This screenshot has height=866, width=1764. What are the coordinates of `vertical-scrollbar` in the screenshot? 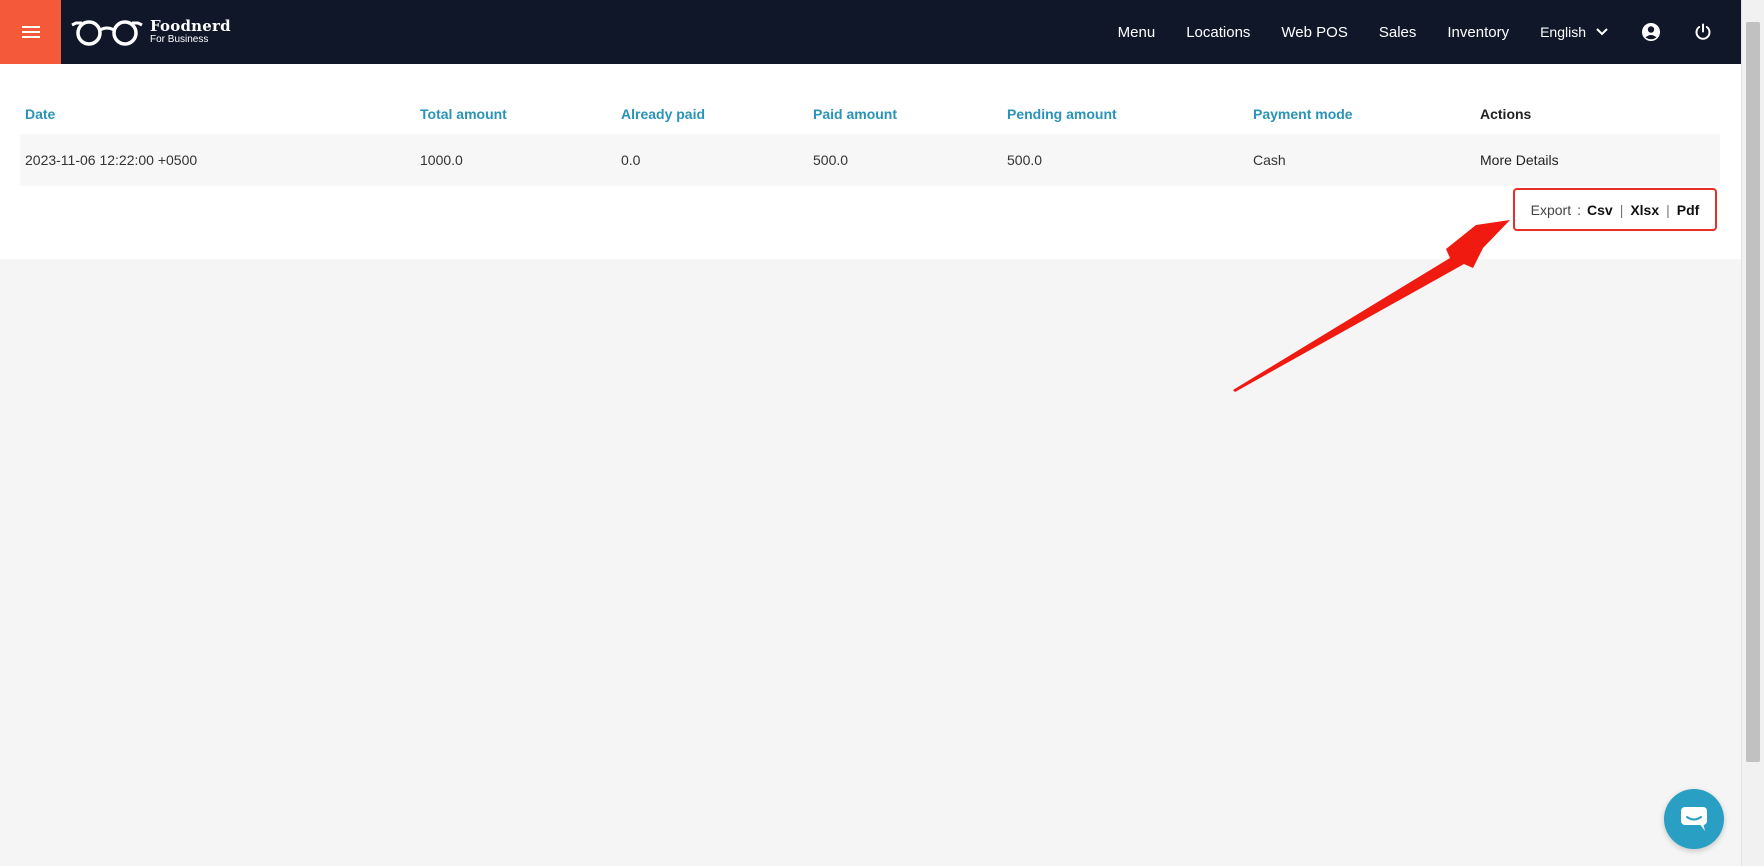 It's located at (1752, 433).